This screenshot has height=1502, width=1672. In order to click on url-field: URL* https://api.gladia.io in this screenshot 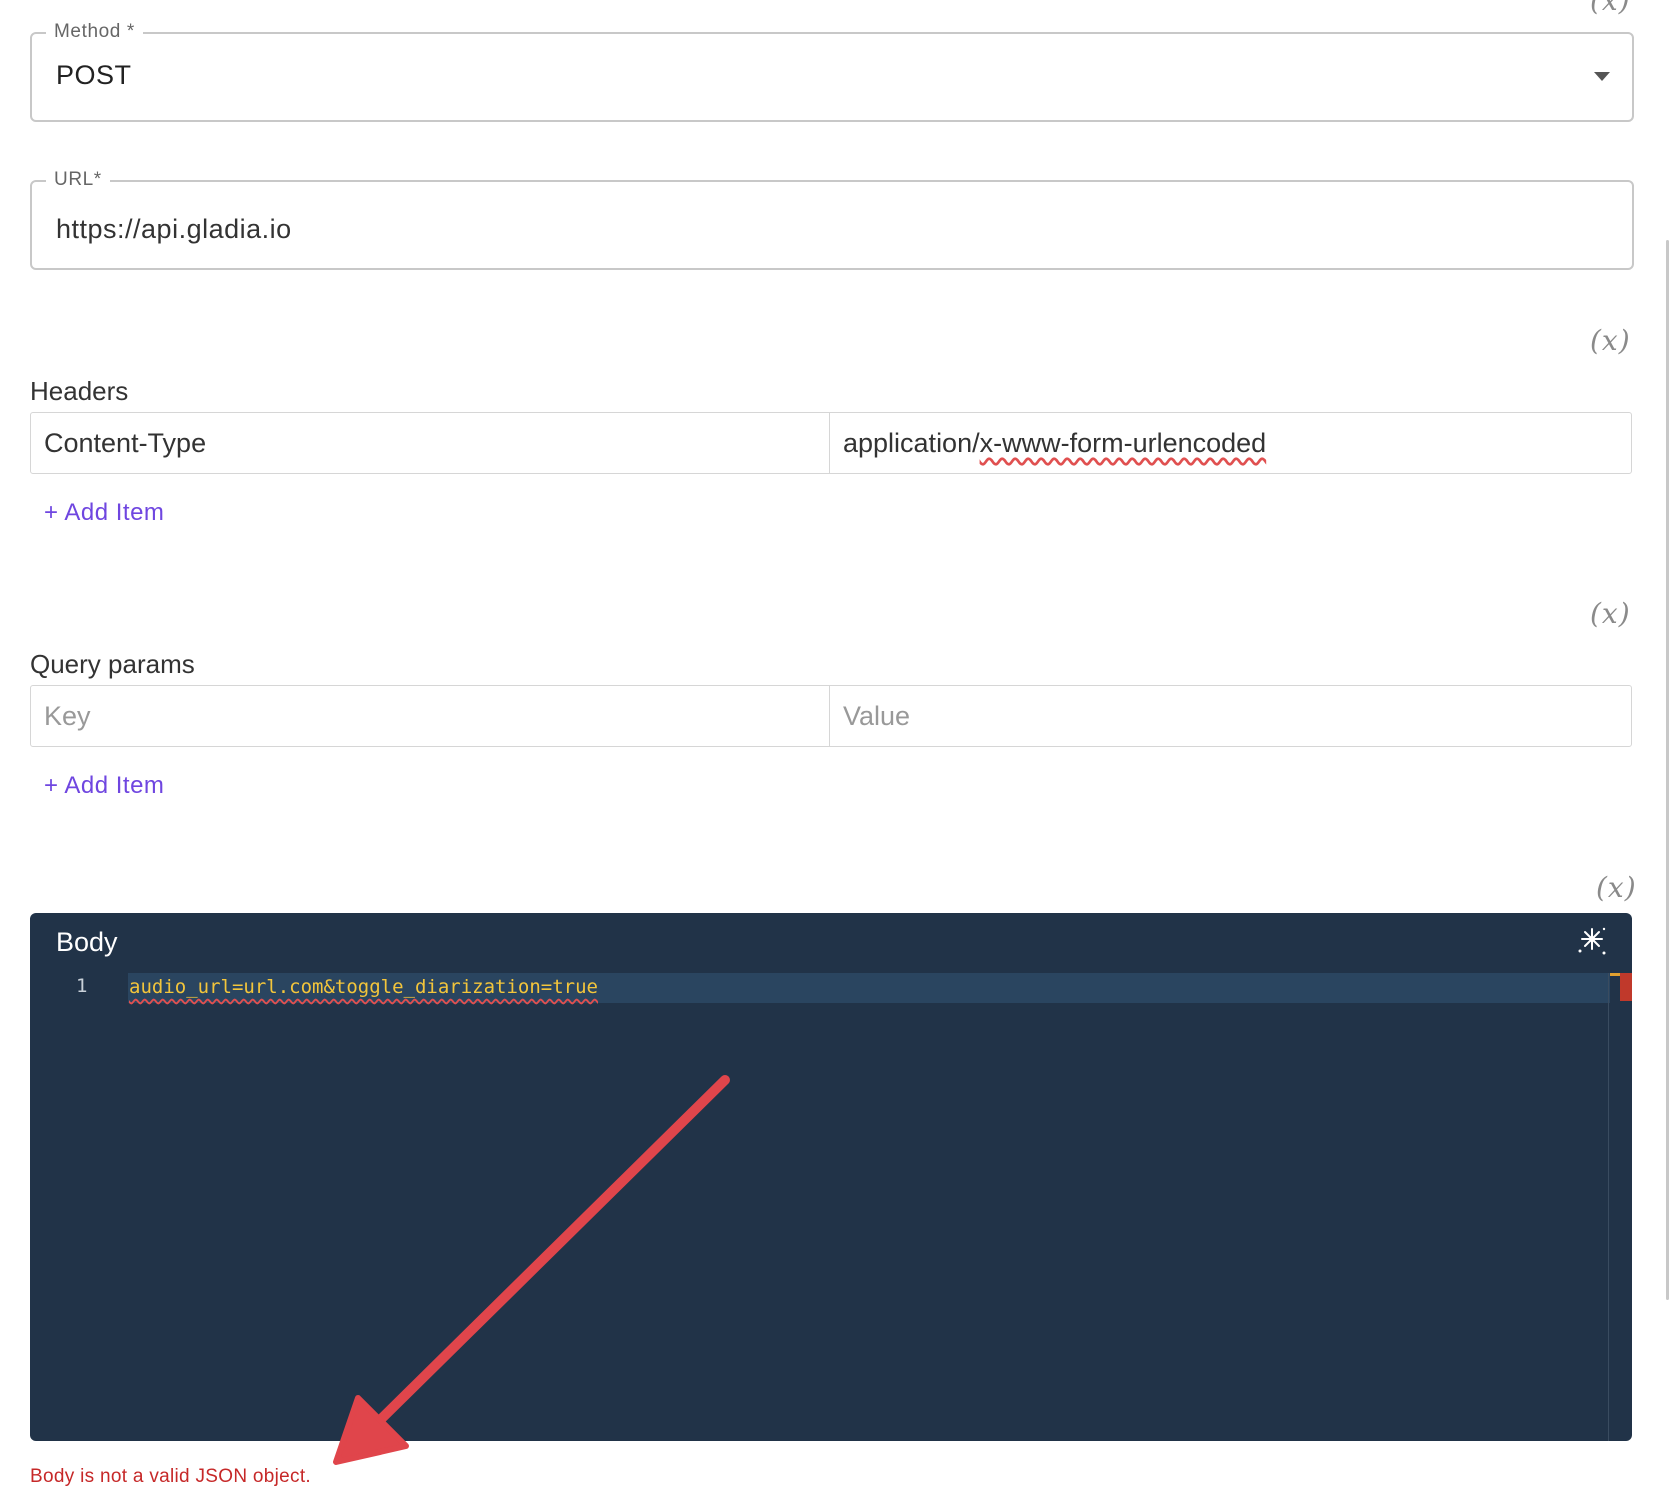, I will do `click(832, 219)`.